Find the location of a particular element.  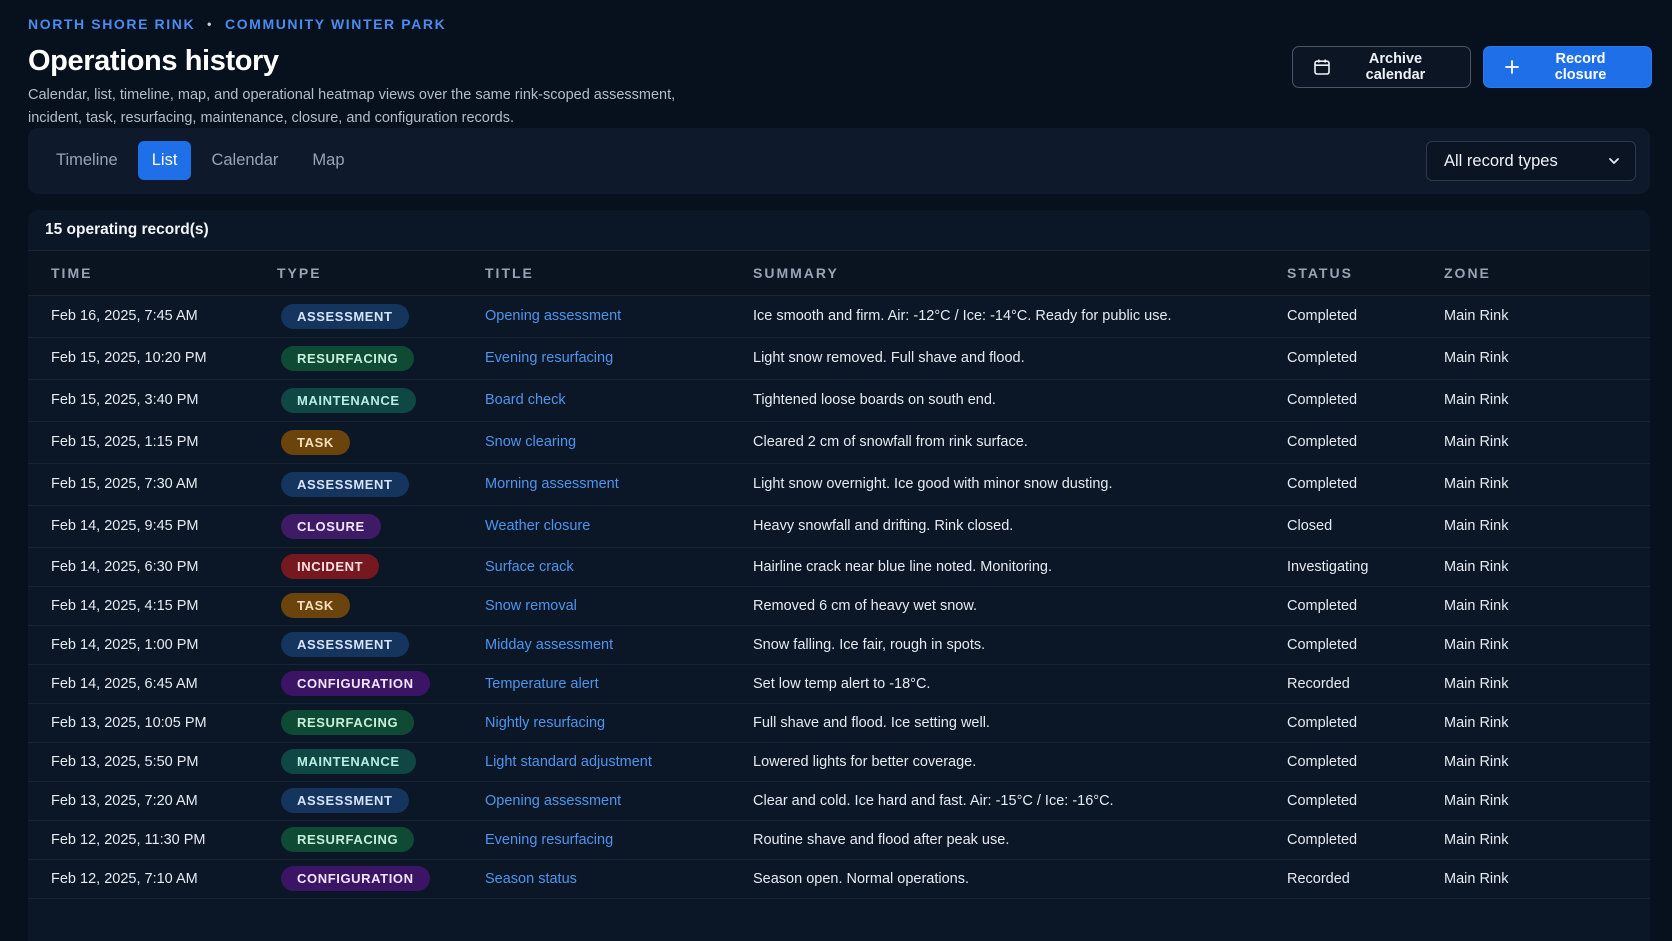

column-header-summary: SUMMARY is located at coordinates (997, 273).